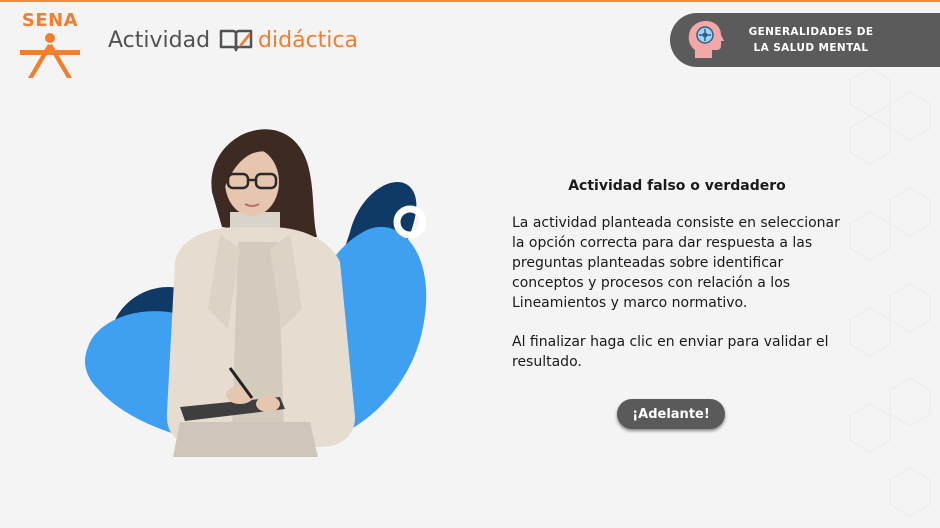 Image resolution: width=940 pixels, height=528 pixels. I want to click on topic-badge: GENERALIDADES DE LA SALUD MENTAL, so click(805, 40).